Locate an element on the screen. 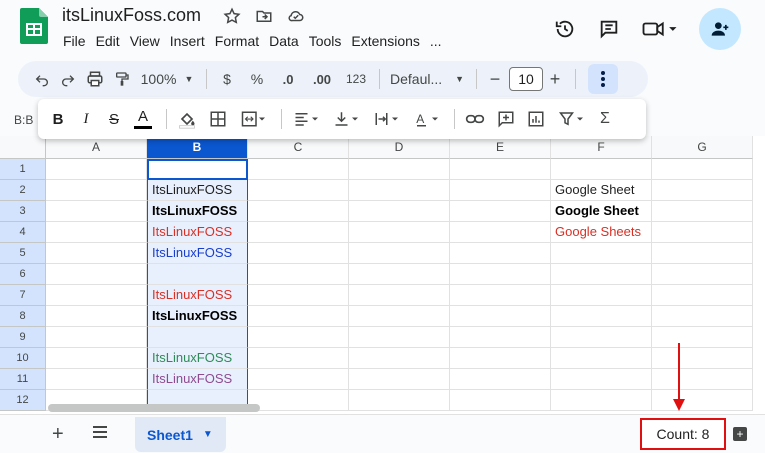 This screenshot has height=453, width=765. cell-a10 is located at coordinates (96, 358).